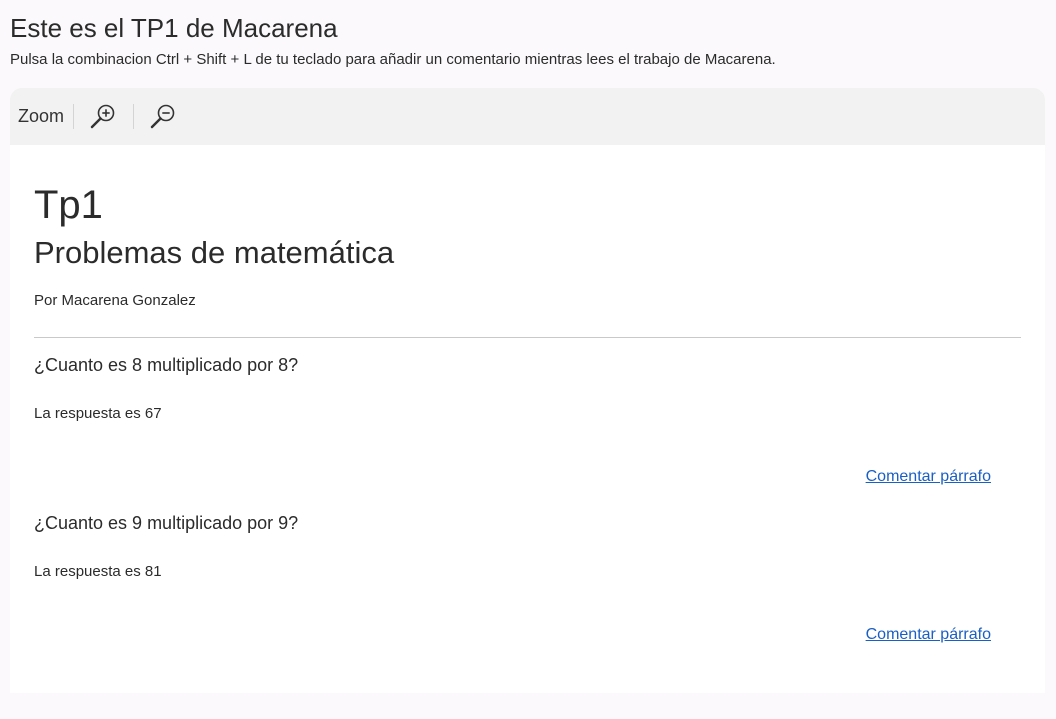 The image size is (1056, 719). What do you see at coordinates (527, 337) in the screenshot?
I see `divider` at bounding box center [527, 337].